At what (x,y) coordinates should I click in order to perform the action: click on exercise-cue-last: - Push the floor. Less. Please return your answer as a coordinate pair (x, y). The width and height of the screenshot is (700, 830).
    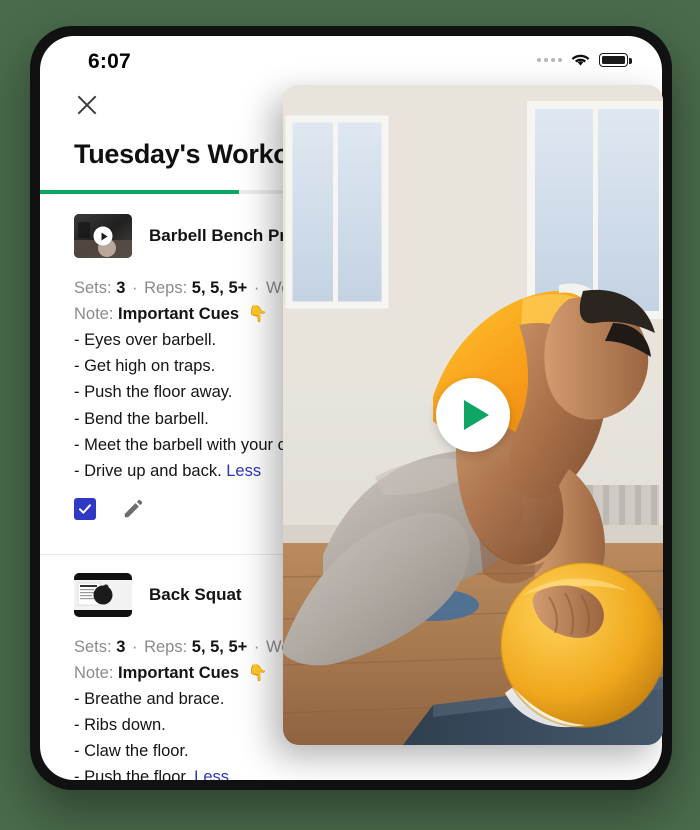
    Looking at the image, I should click on (351, 772).